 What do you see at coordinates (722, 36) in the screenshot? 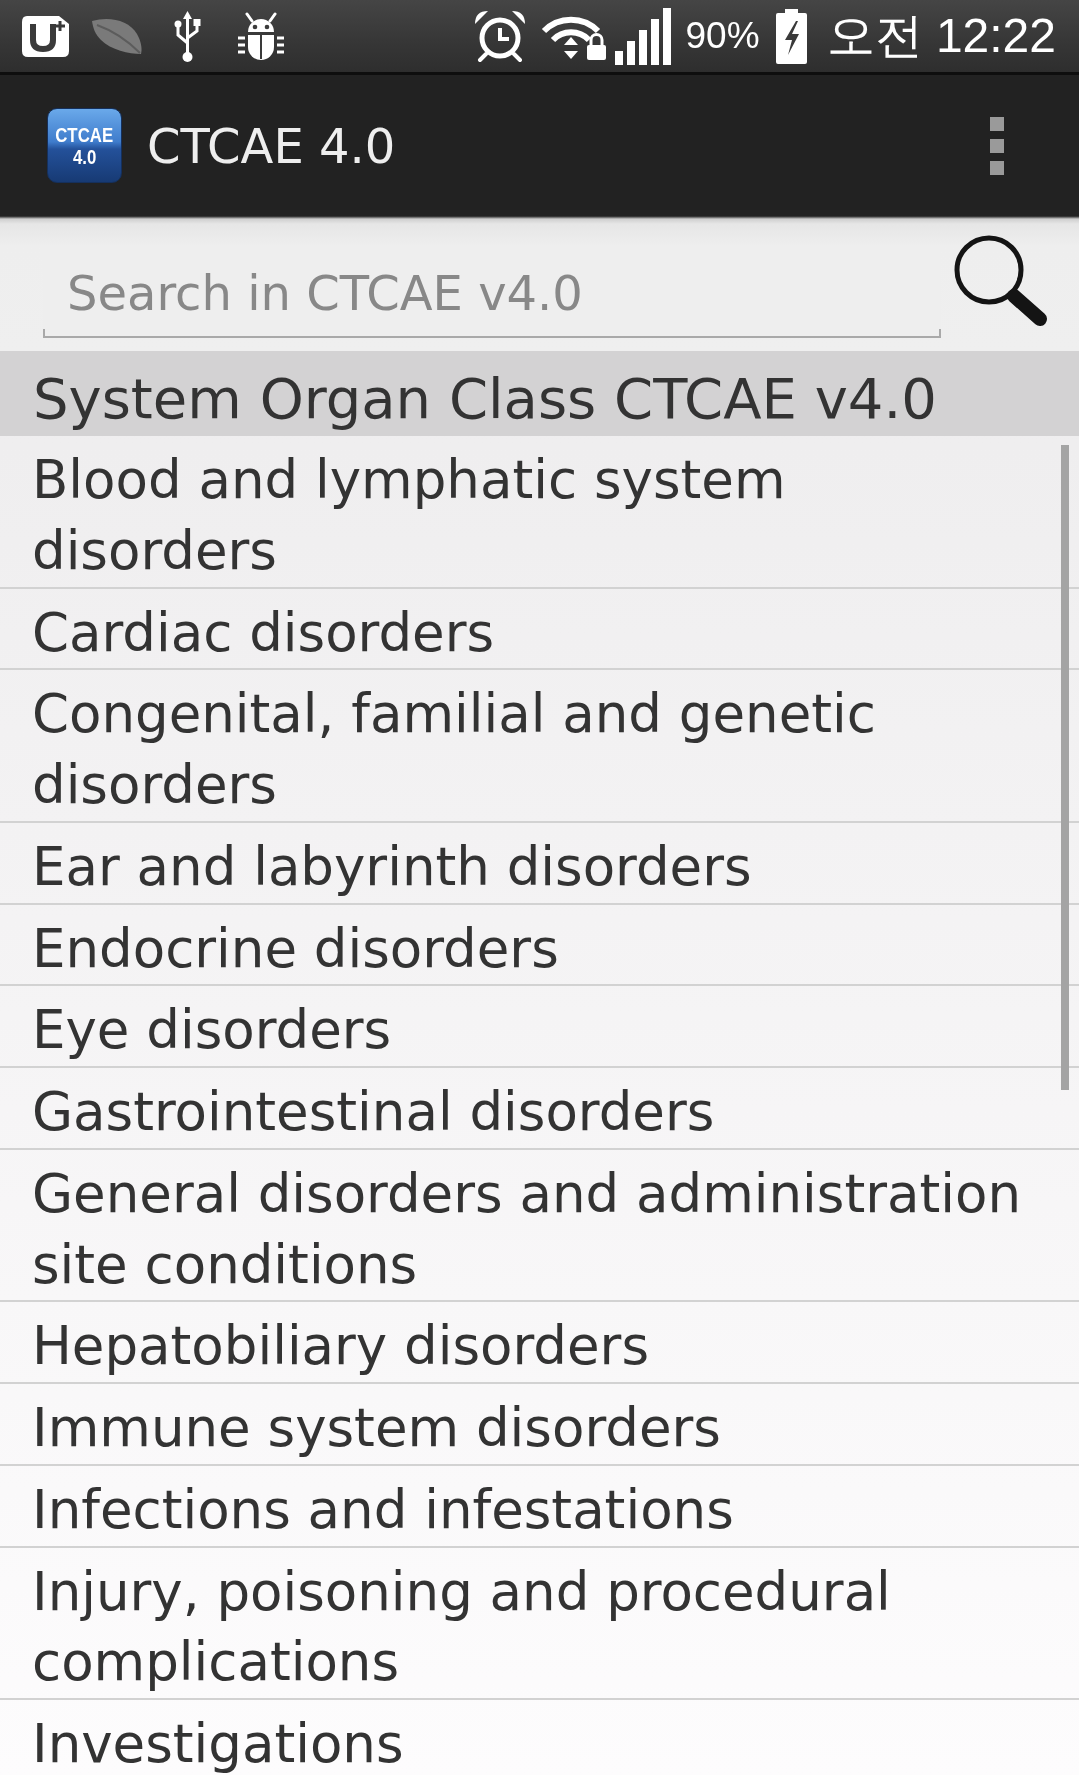
I see `battery-percent: 90%` at bounding box center [722, 36].